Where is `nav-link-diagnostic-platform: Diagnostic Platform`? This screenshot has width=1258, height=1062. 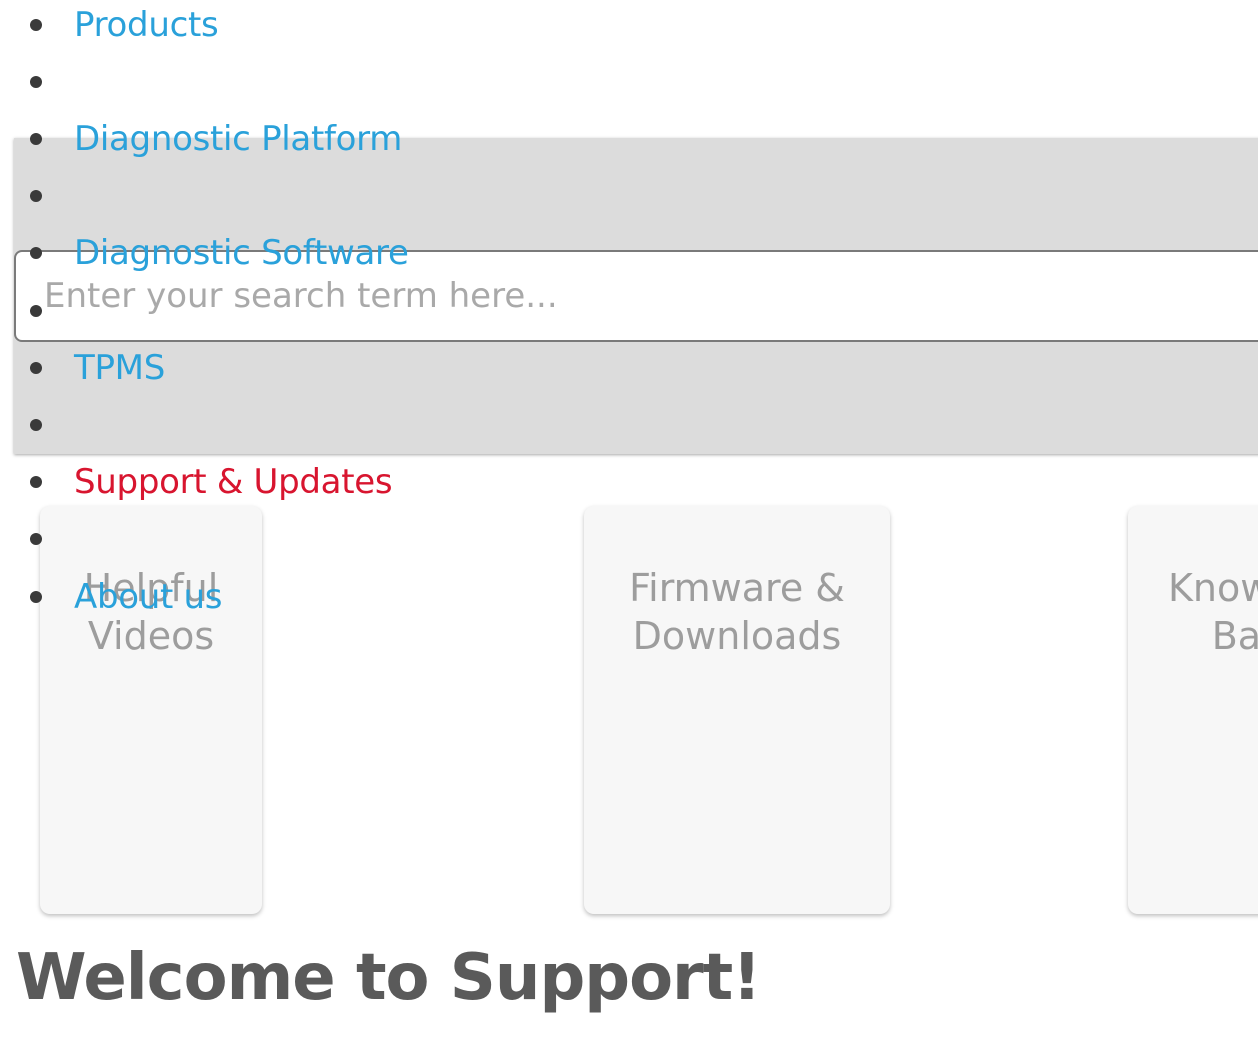
nav-link-diagnostic-platform: Diagnostic Platform is located at coordinates (238, 139).